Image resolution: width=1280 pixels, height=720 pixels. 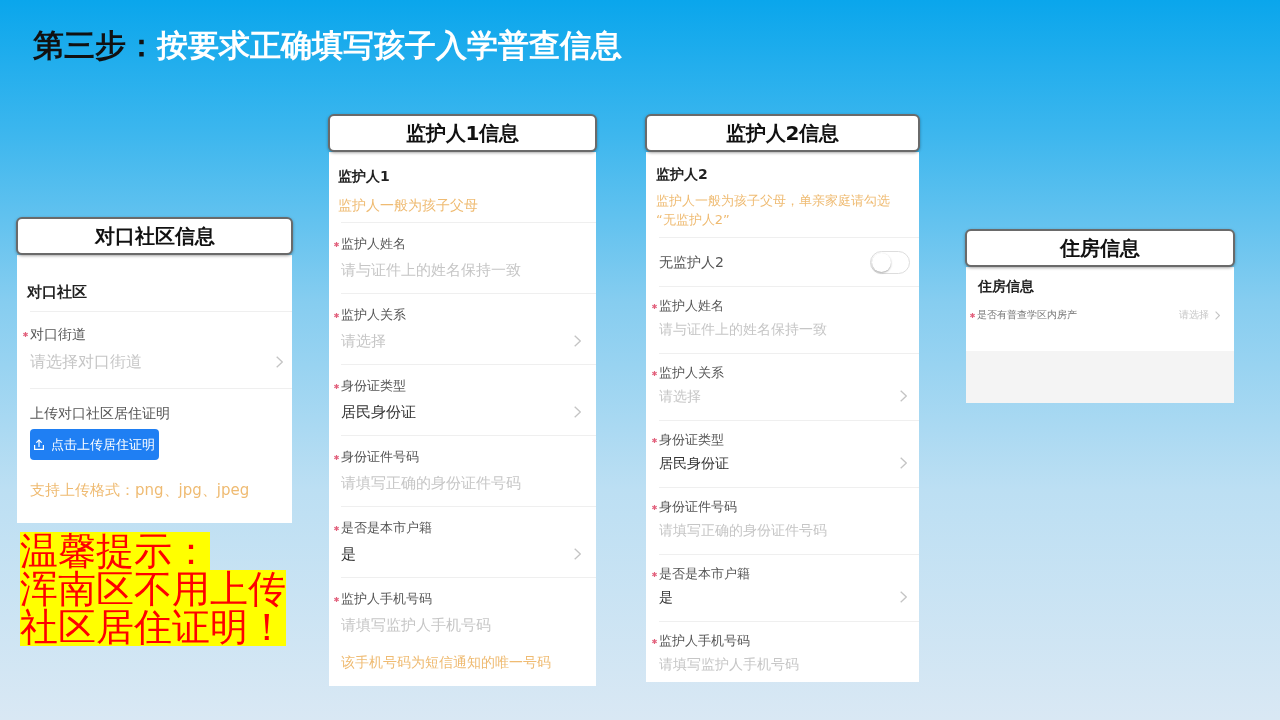 What do you see at coordinates (408, 205) in the screenshot?
I see `form-note: 监护人一般为孩子父母` at bounding box center [408, 205].